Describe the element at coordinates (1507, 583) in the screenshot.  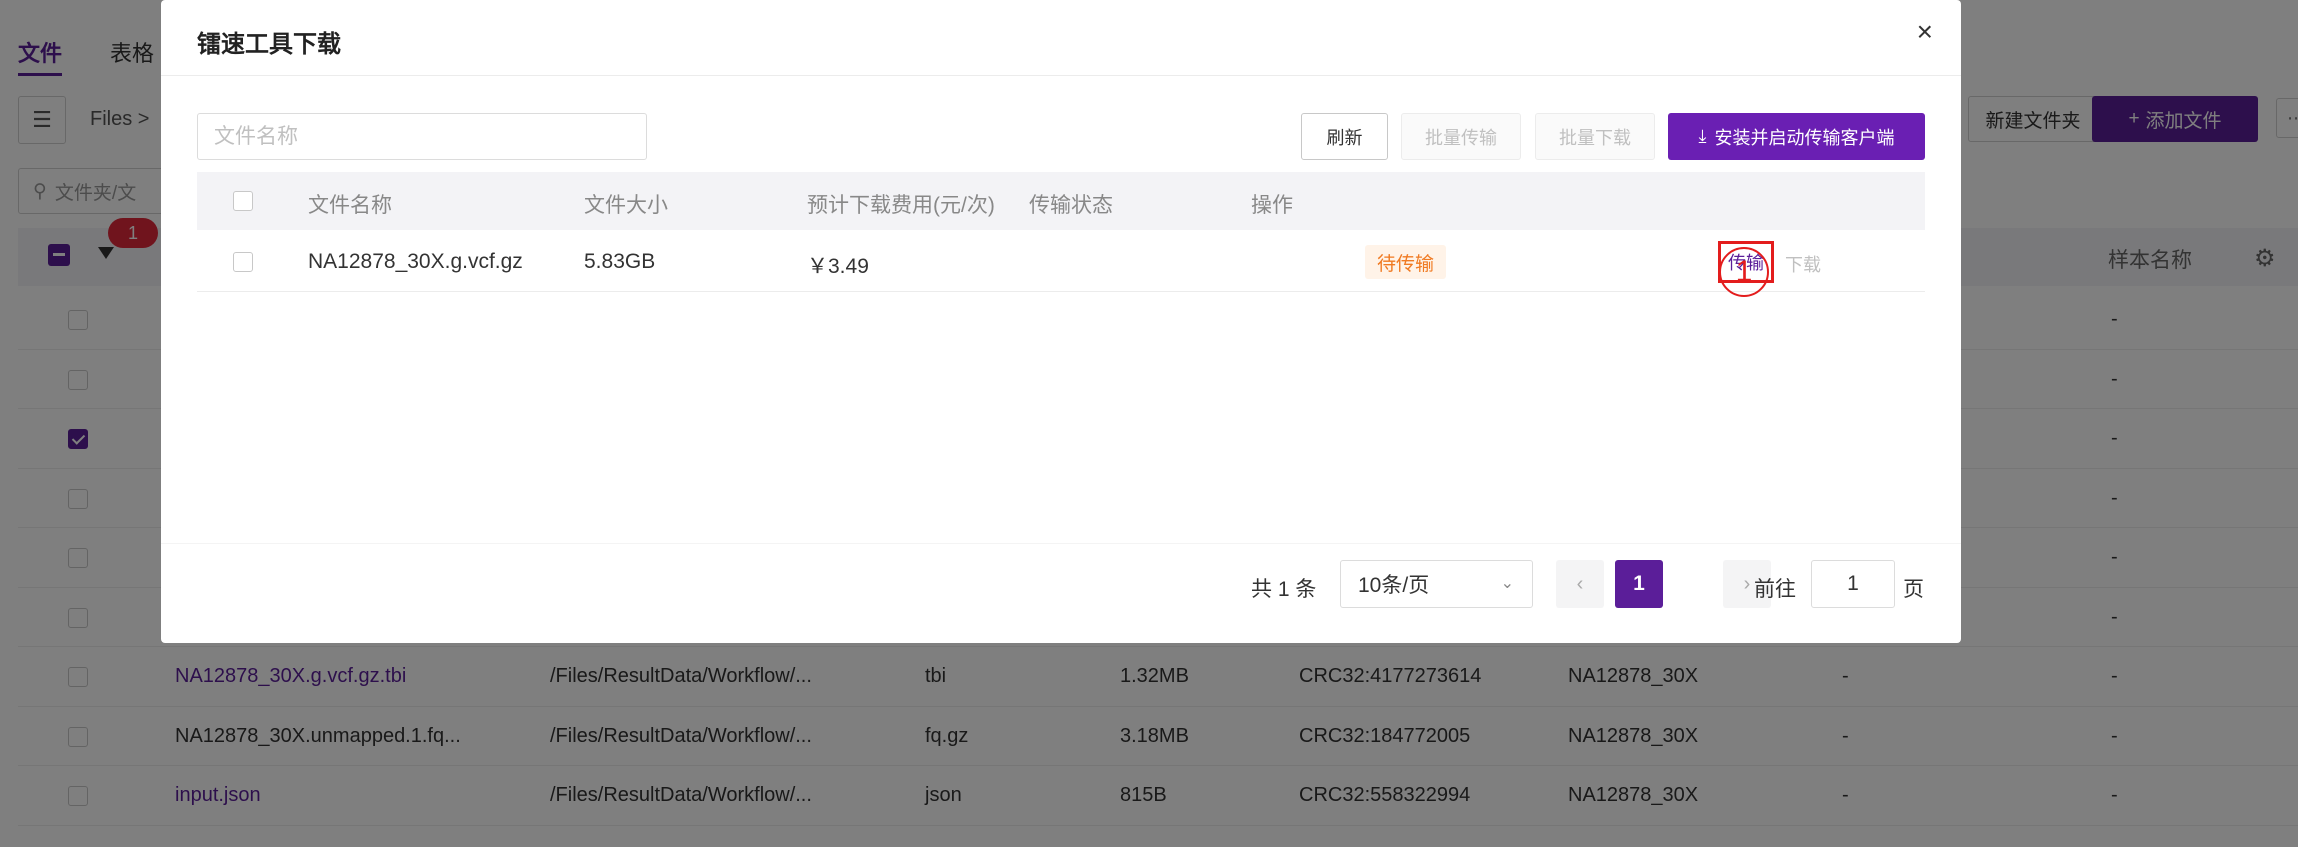
I see `chevron-down-icon: ⌄` at that location.